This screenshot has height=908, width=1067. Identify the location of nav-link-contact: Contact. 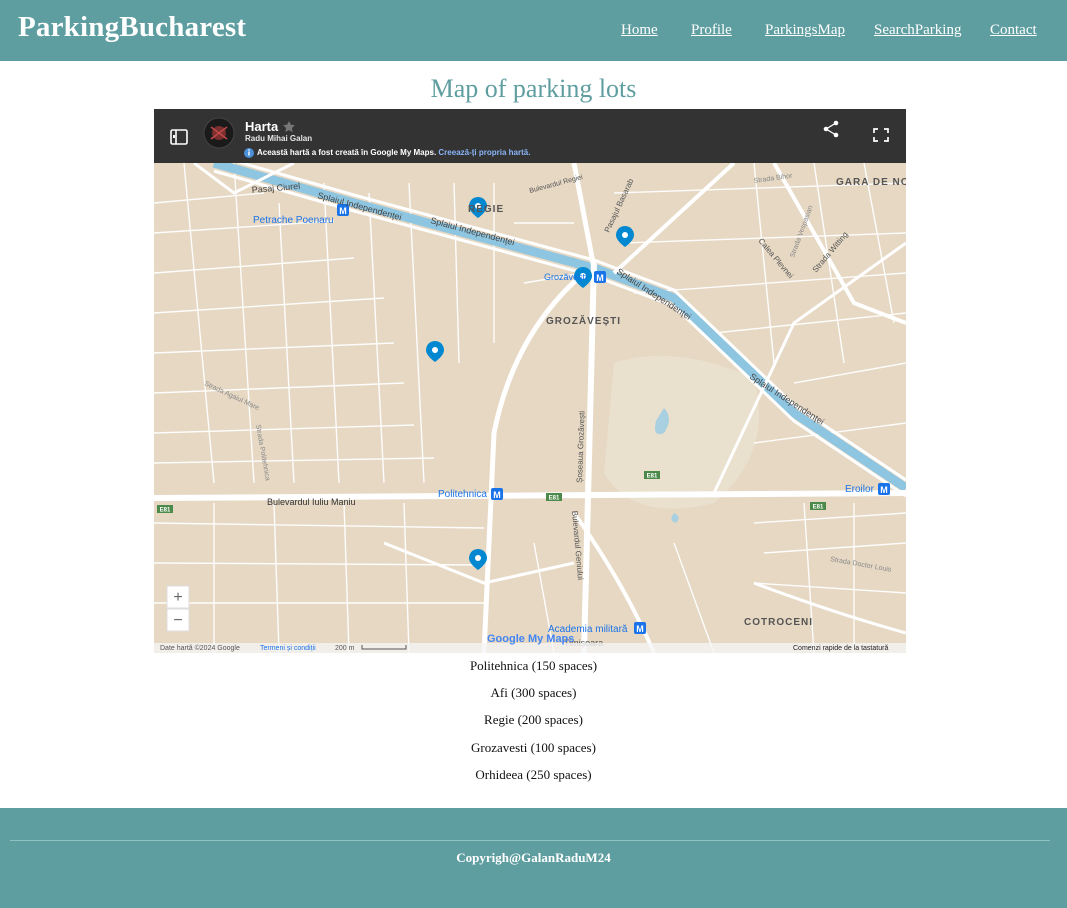
(1013, 30).